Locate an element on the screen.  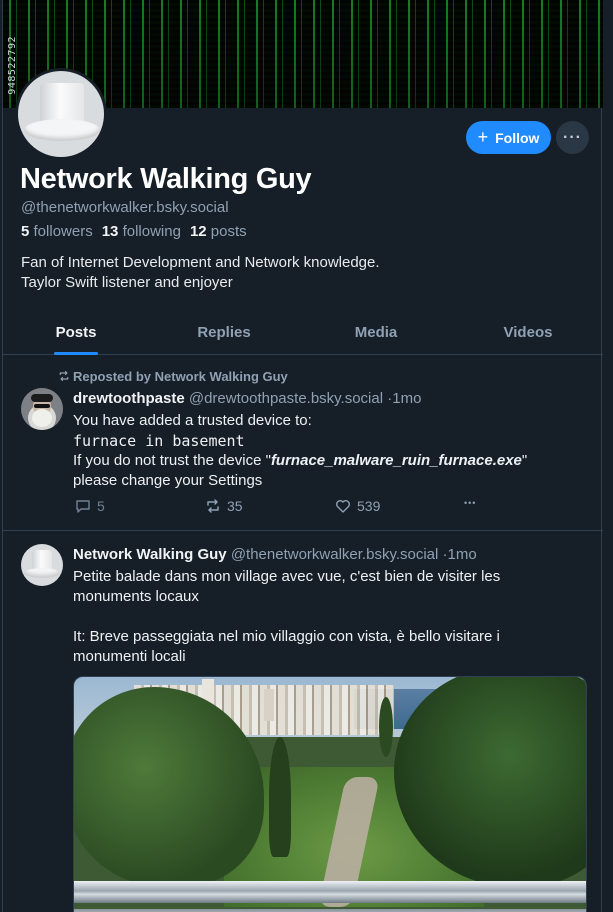
post-line: please change your Settings is located at coordinates (168, 480).